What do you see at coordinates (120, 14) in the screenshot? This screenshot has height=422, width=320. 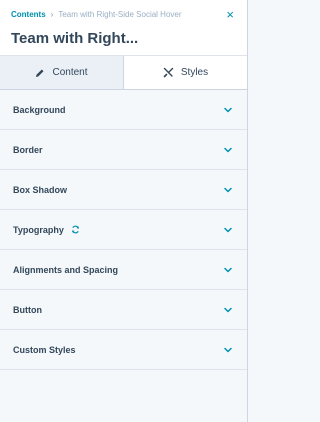 I see `breadcrumb-current: Team with Right-Side Social Hover` at bounding box center [120, 14].